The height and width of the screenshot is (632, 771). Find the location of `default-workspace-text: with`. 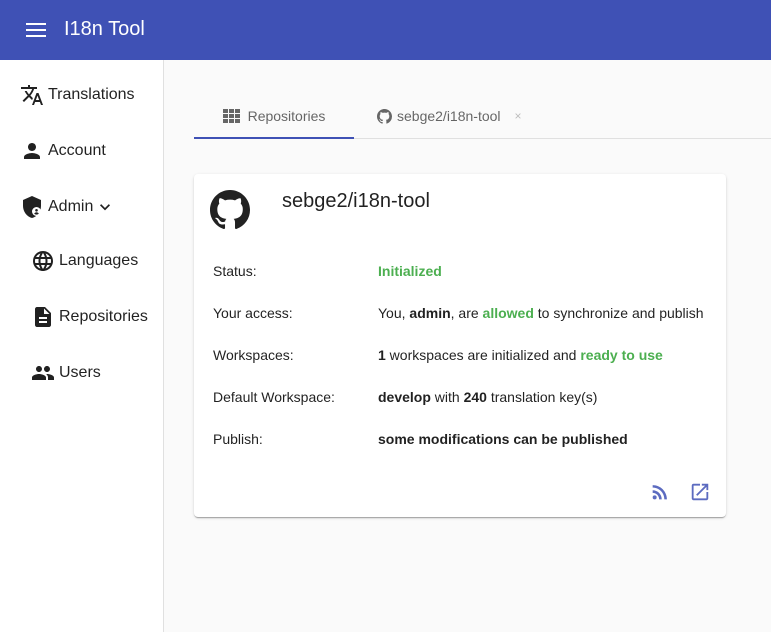

default-workspace-text: with is located at coordinates (447, 397).